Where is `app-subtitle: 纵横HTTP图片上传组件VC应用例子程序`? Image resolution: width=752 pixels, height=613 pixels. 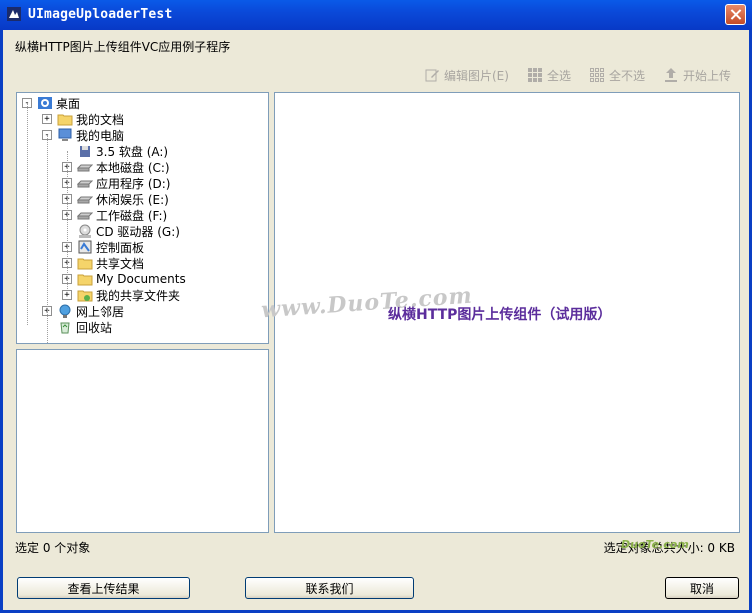
app-subtitle: 纵横HTTP图片上传组件VC应用例子程序 is located at coordinates (123, 47).